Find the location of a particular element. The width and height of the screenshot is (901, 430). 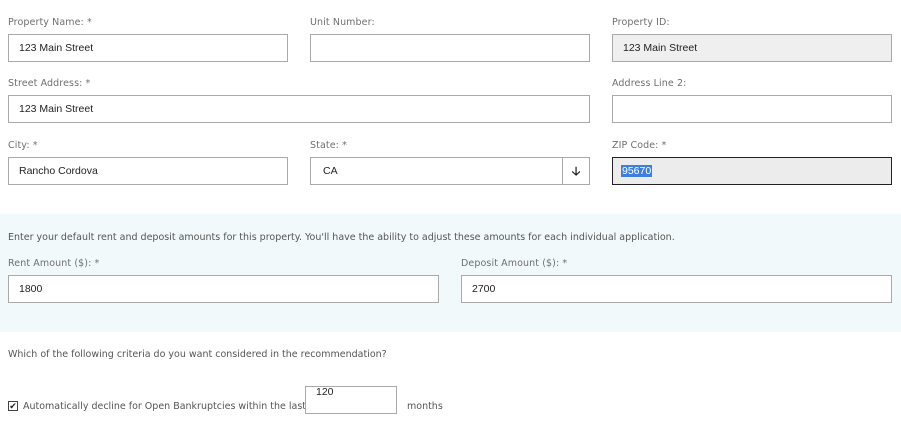

zip-value: 95670 is located at coordinates (637, 171).